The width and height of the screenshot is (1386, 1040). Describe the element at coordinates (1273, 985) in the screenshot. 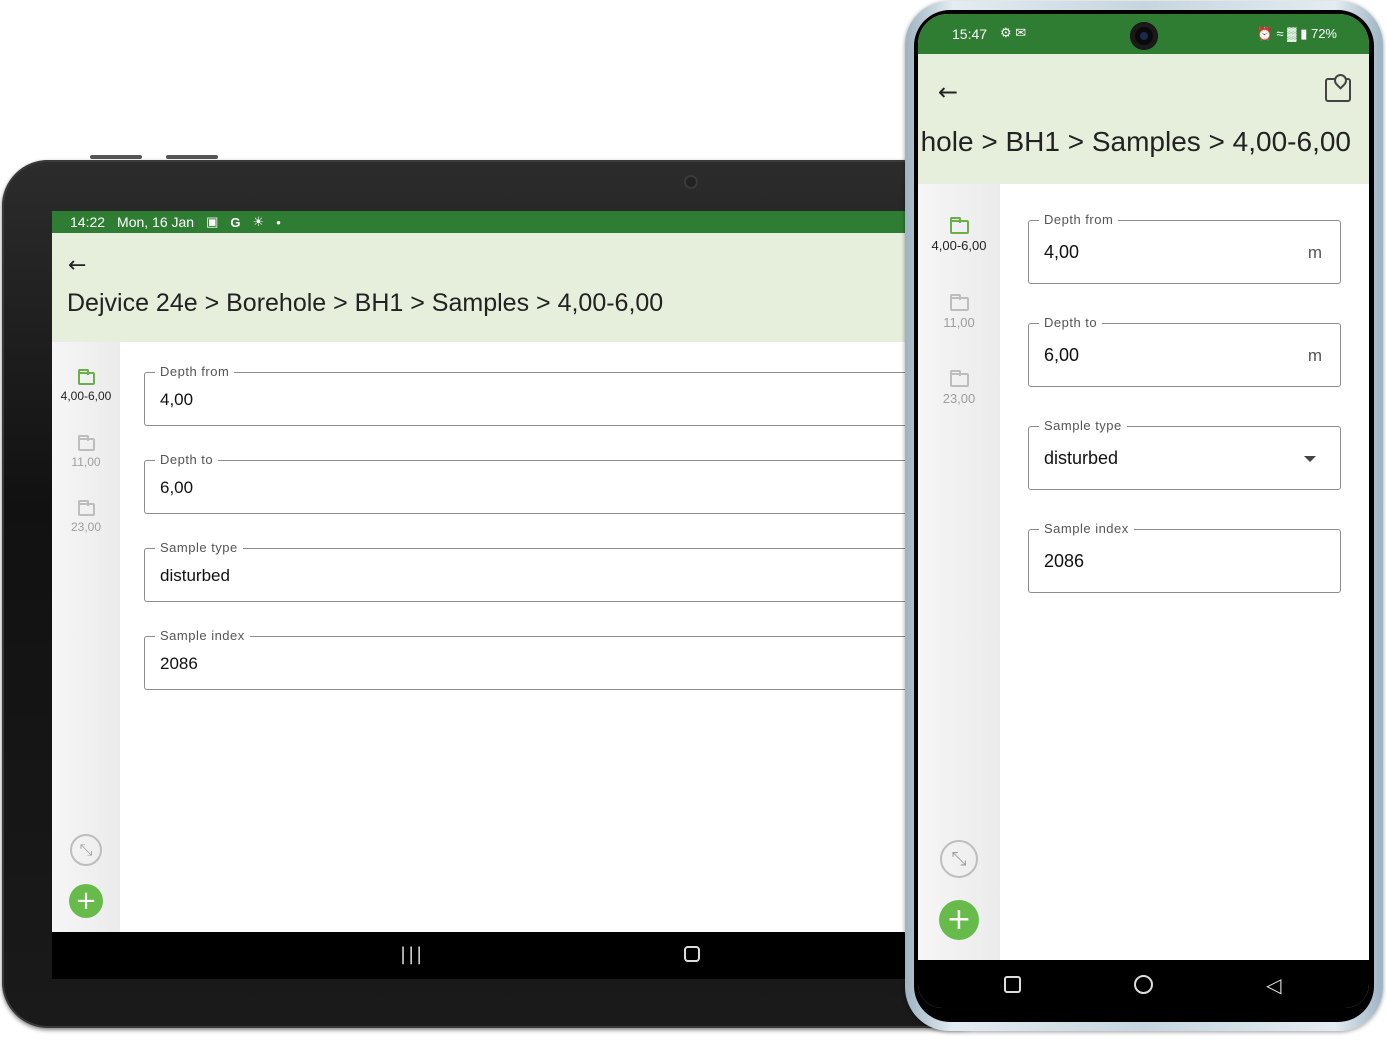

I see `back-triangle-icon: ◁` at that location.